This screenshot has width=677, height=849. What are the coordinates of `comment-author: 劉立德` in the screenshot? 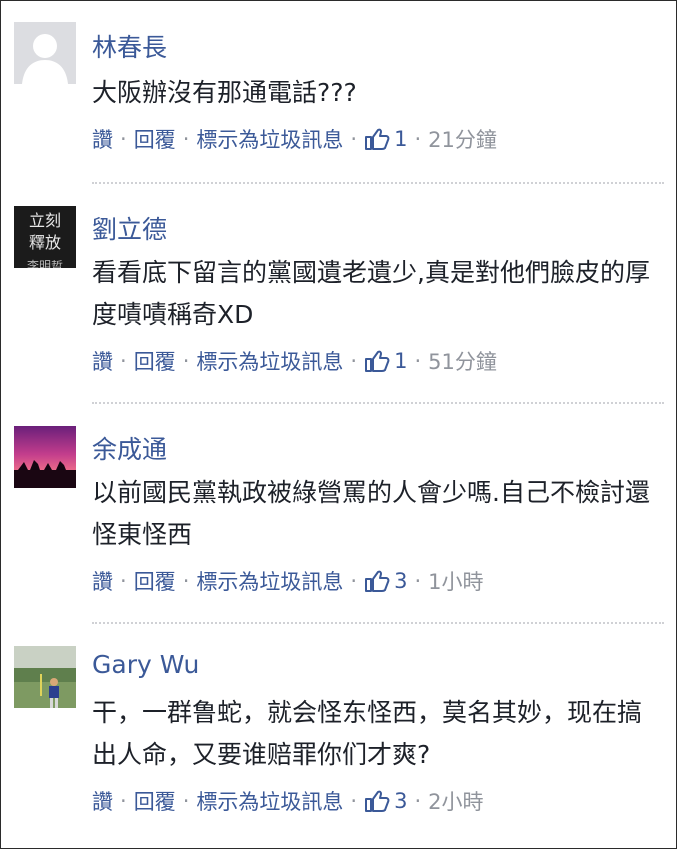 It's located at (129, 228).